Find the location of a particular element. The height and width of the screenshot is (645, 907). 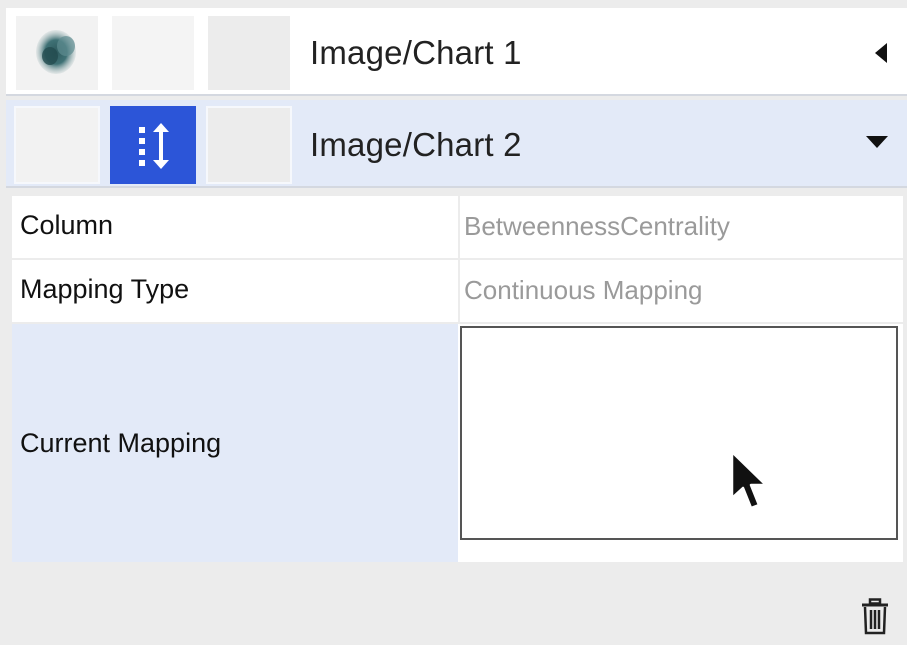

property-row-image-chart-1: Image/Chart 1 is located at coordinates (456, 52).